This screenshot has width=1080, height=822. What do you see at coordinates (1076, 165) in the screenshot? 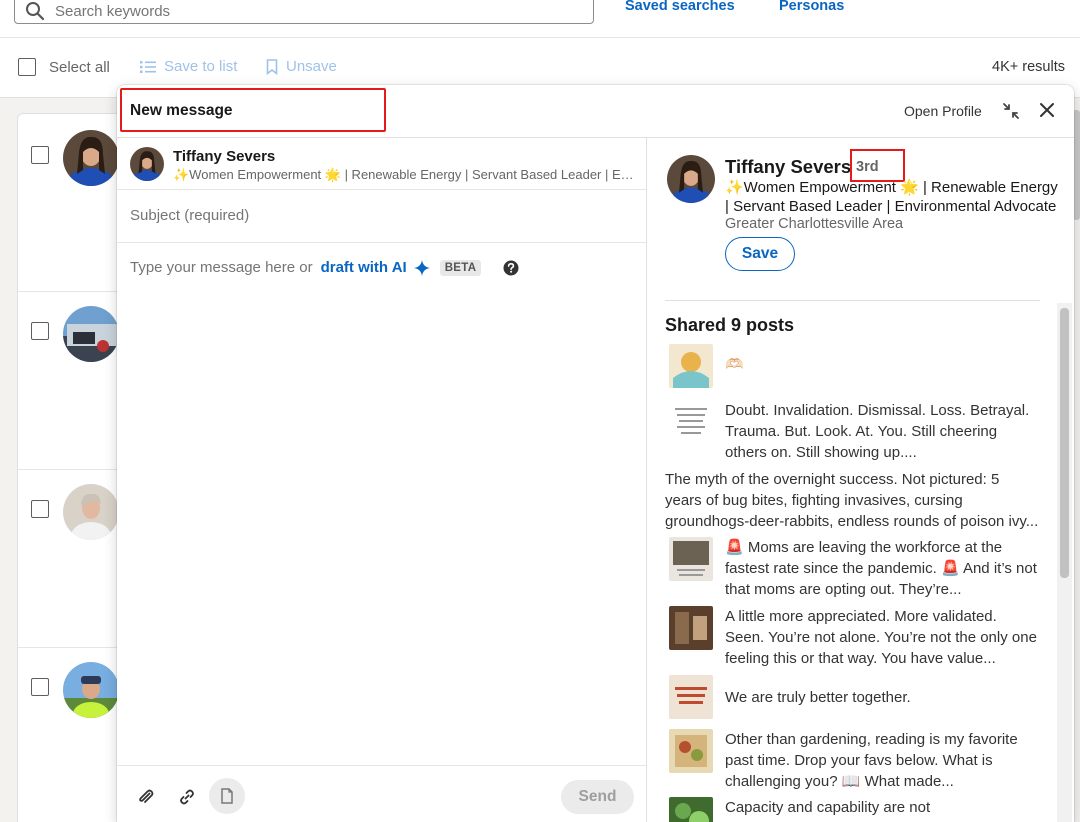
I see `page-scrollbar` at bounding box center [1076, 165].